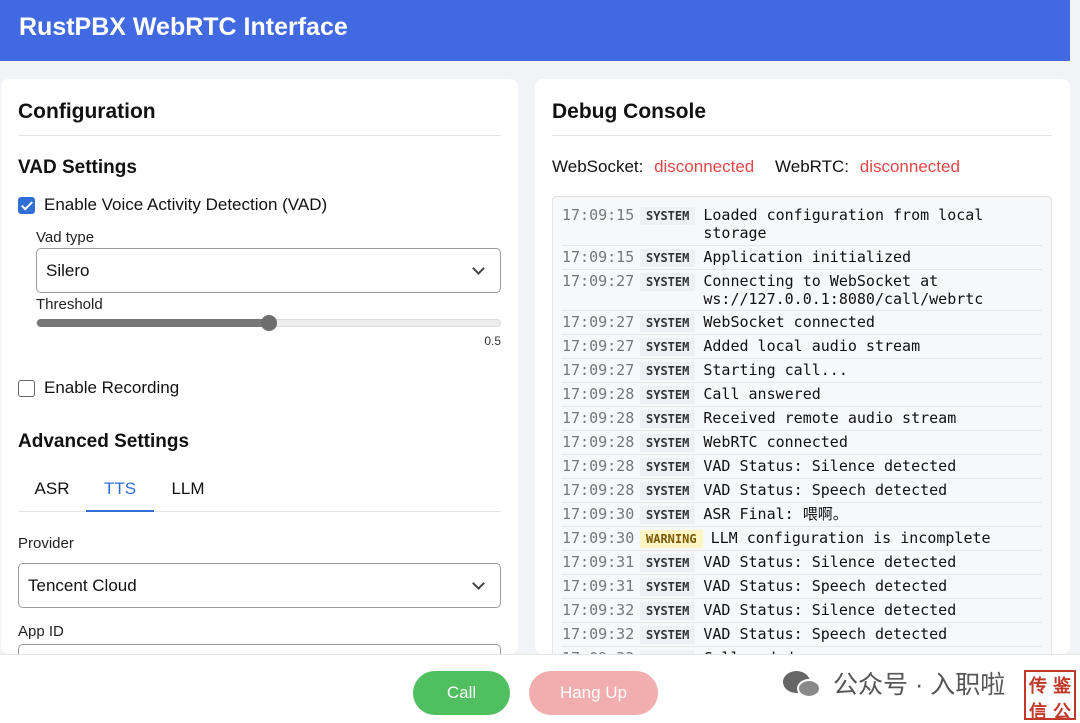  What do you see at coordinates (26, 205) in the screenshot?
I see `checkbox-checked-icon` at bounding box center [26, 205].